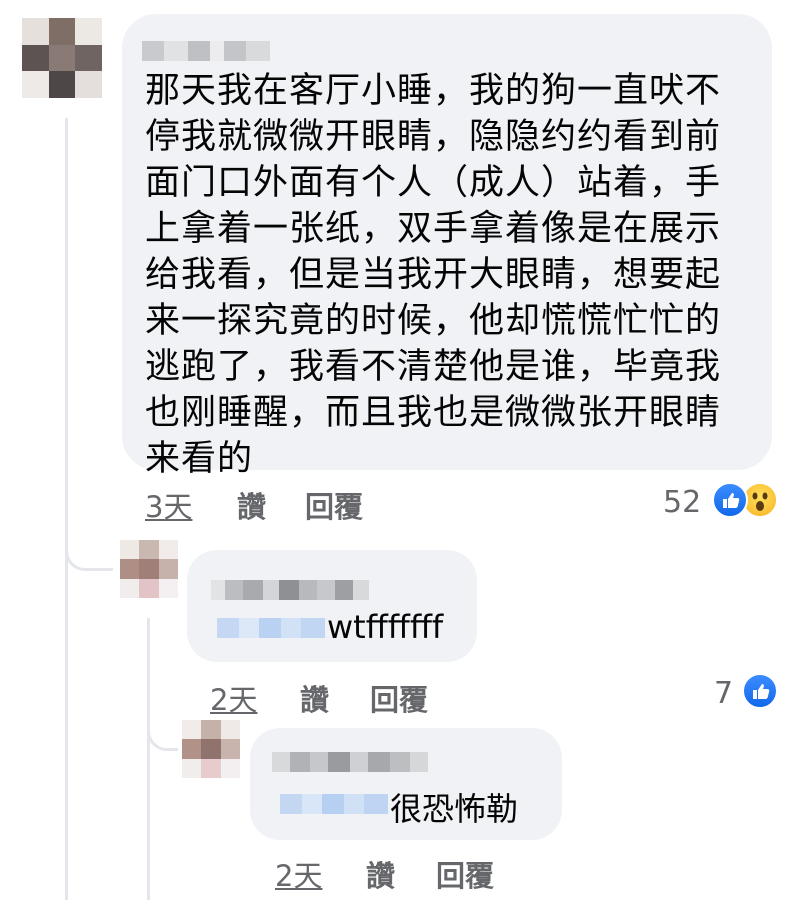 The image size is (800, 900). Describe the element at coordinates (168, 505) in the screenshot. I see `comment-time: 3天` at that location.